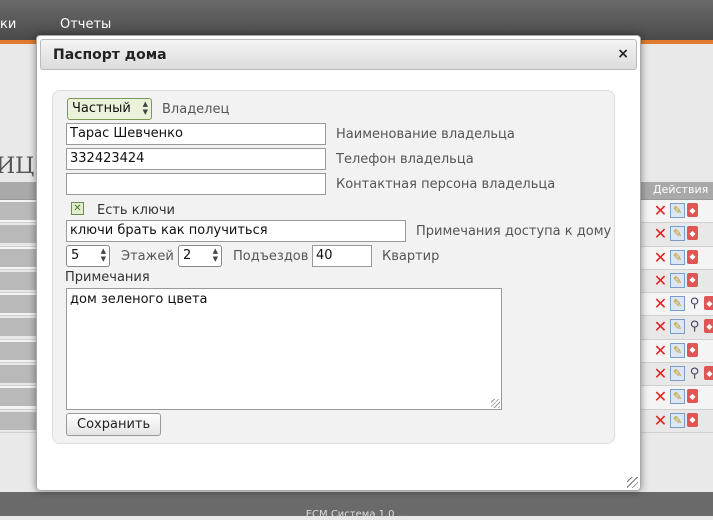 Image resolution: width=713 pixels, height=520 pixels. Describe the element at coordinates (196, 159) in the screenshot. I see `owner-phone-input: 332423424` at that location.